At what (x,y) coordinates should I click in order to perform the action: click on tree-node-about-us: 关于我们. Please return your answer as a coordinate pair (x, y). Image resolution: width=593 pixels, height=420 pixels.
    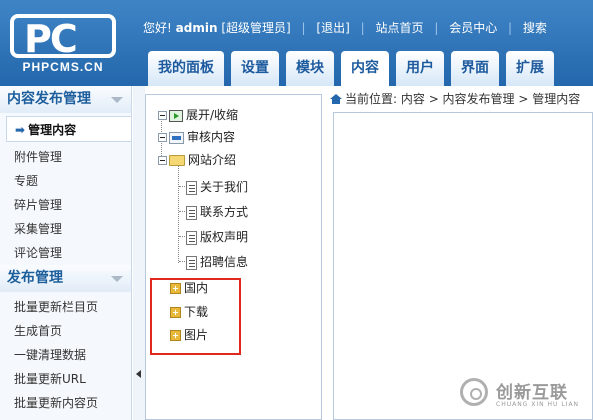
    Looking at the image, I should click on (217, 187).